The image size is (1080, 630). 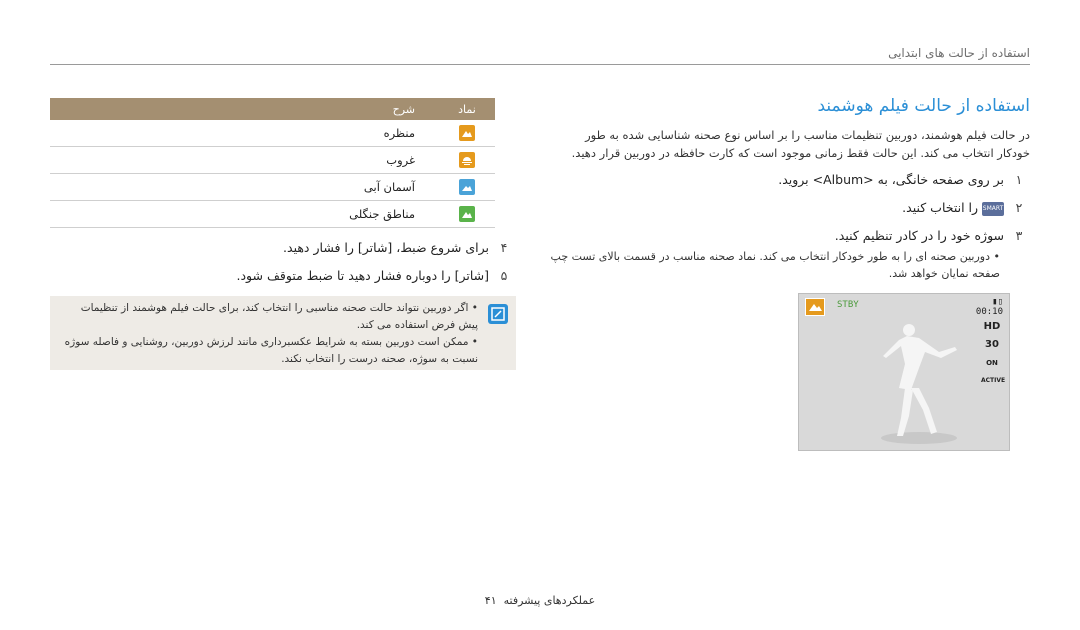 What do you see at coordinates (992, 326) in the screenshot?
I see `hd-icon: HD` at bounding box center [992, 326].